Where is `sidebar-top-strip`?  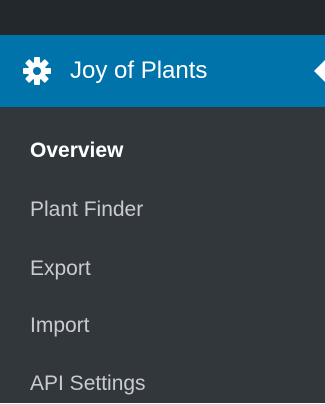
sidebar-top-strip is located at coordinates (162, 17).